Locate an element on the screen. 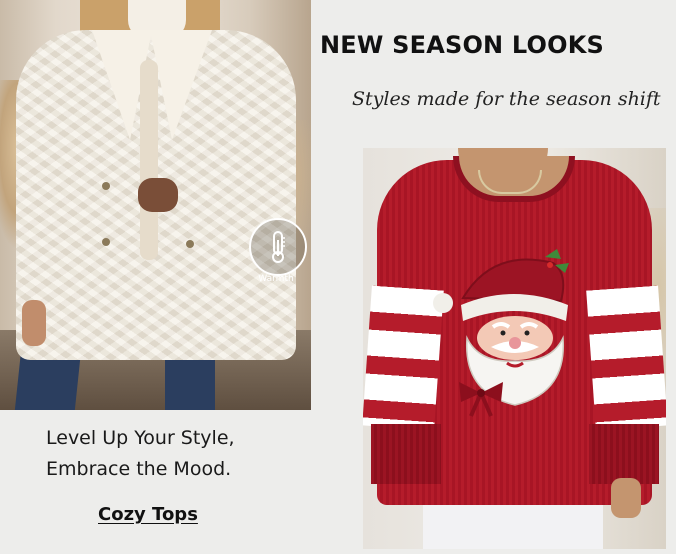 This screenshot has height=554, width=676. page-subtitle: Styles made for the season shift is located at coordinates (506, 99).